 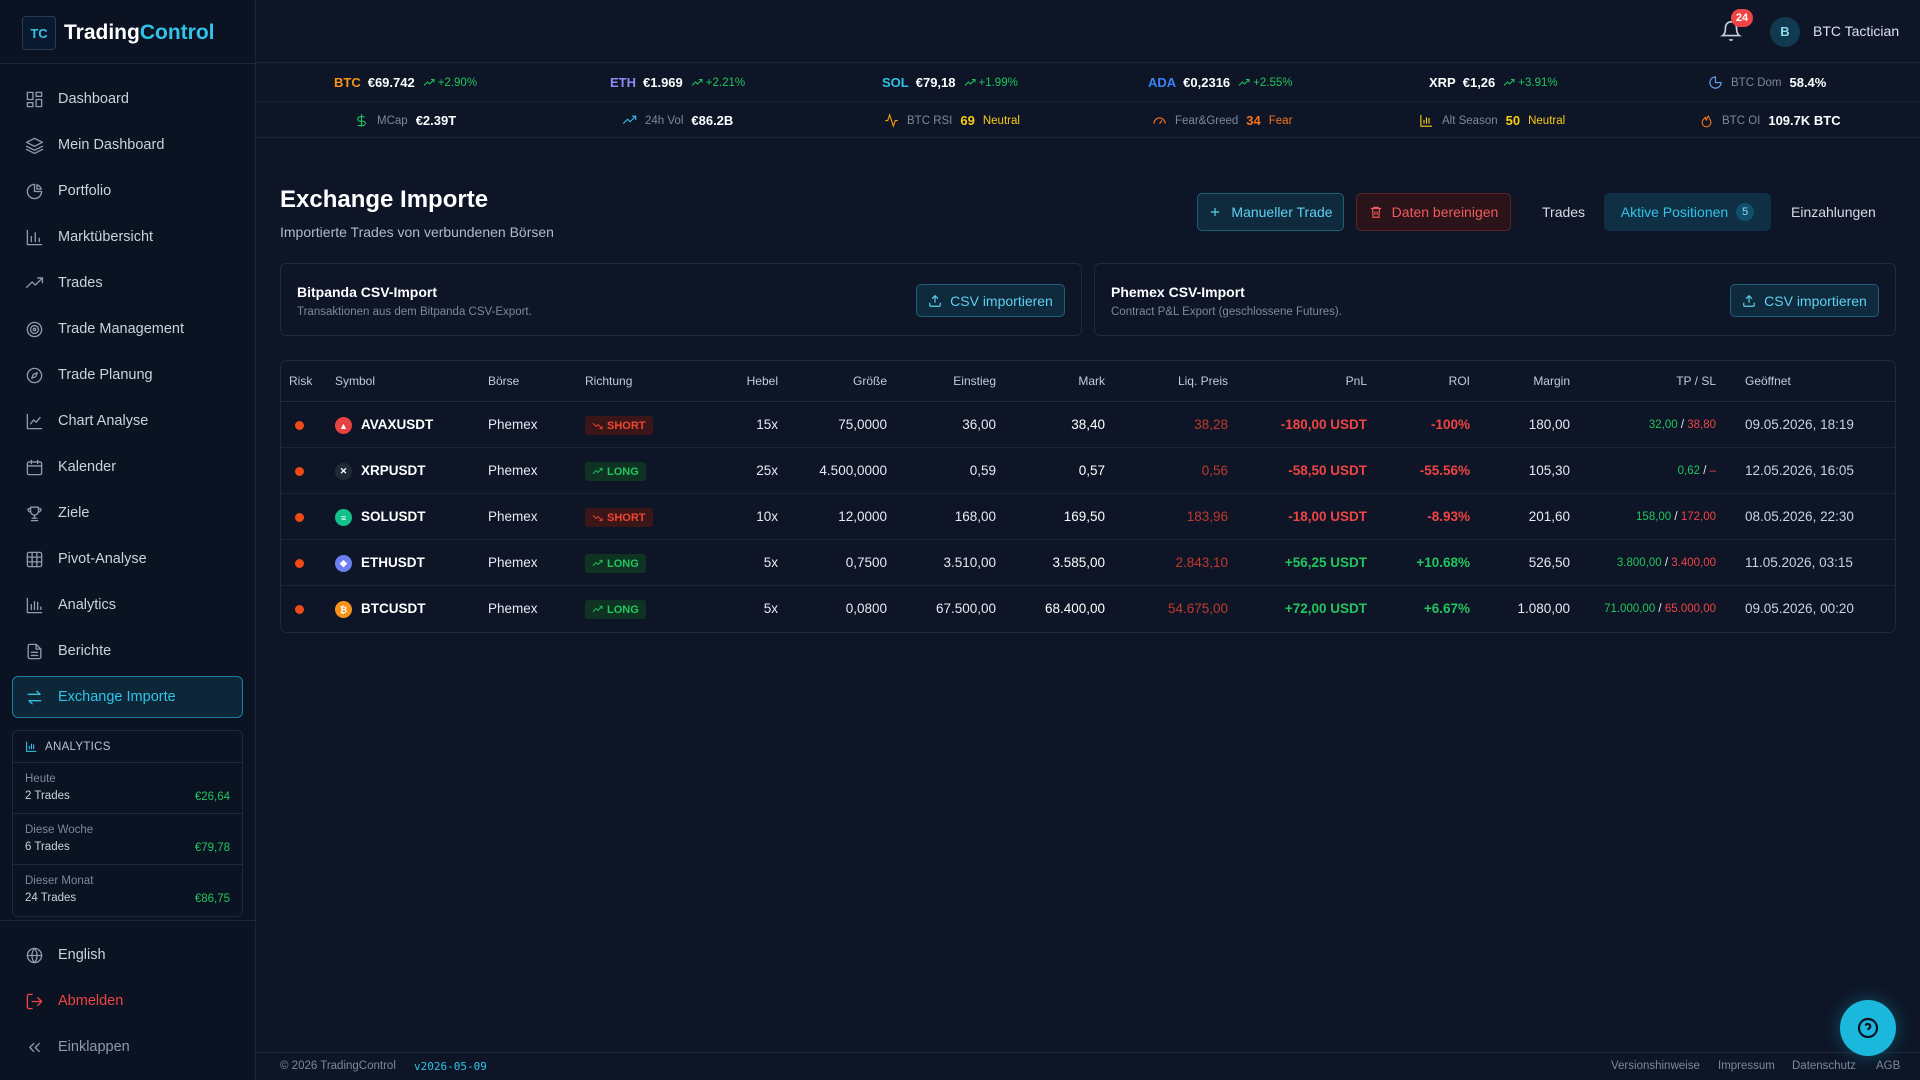 I want to click on take-profit: 0,62, so click(x=1688, y=471).